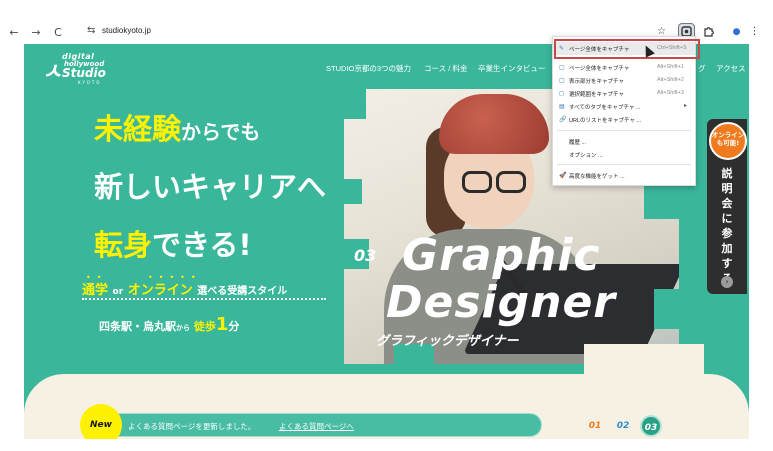 The image size is (773, 451). Describe the element at coordinates (118, 292) in the screenshot. I see `study-style-or: or` at that location.